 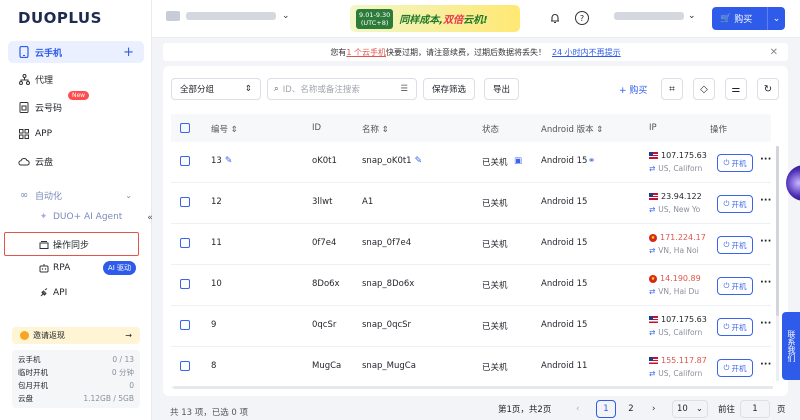 I want to click on stat-value: 0 分钟, so click(x=122, y=372).